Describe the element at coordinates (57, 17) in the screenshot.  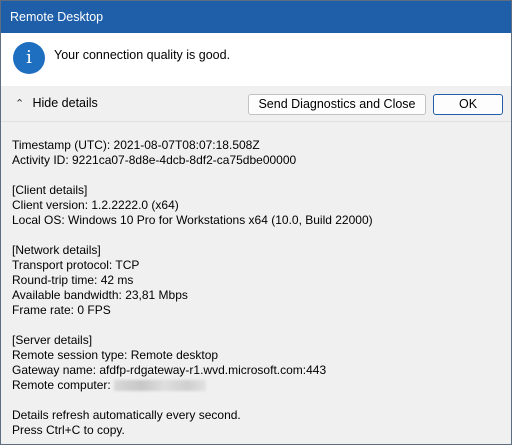
I see `window-title: Remote Desktop` at that location.